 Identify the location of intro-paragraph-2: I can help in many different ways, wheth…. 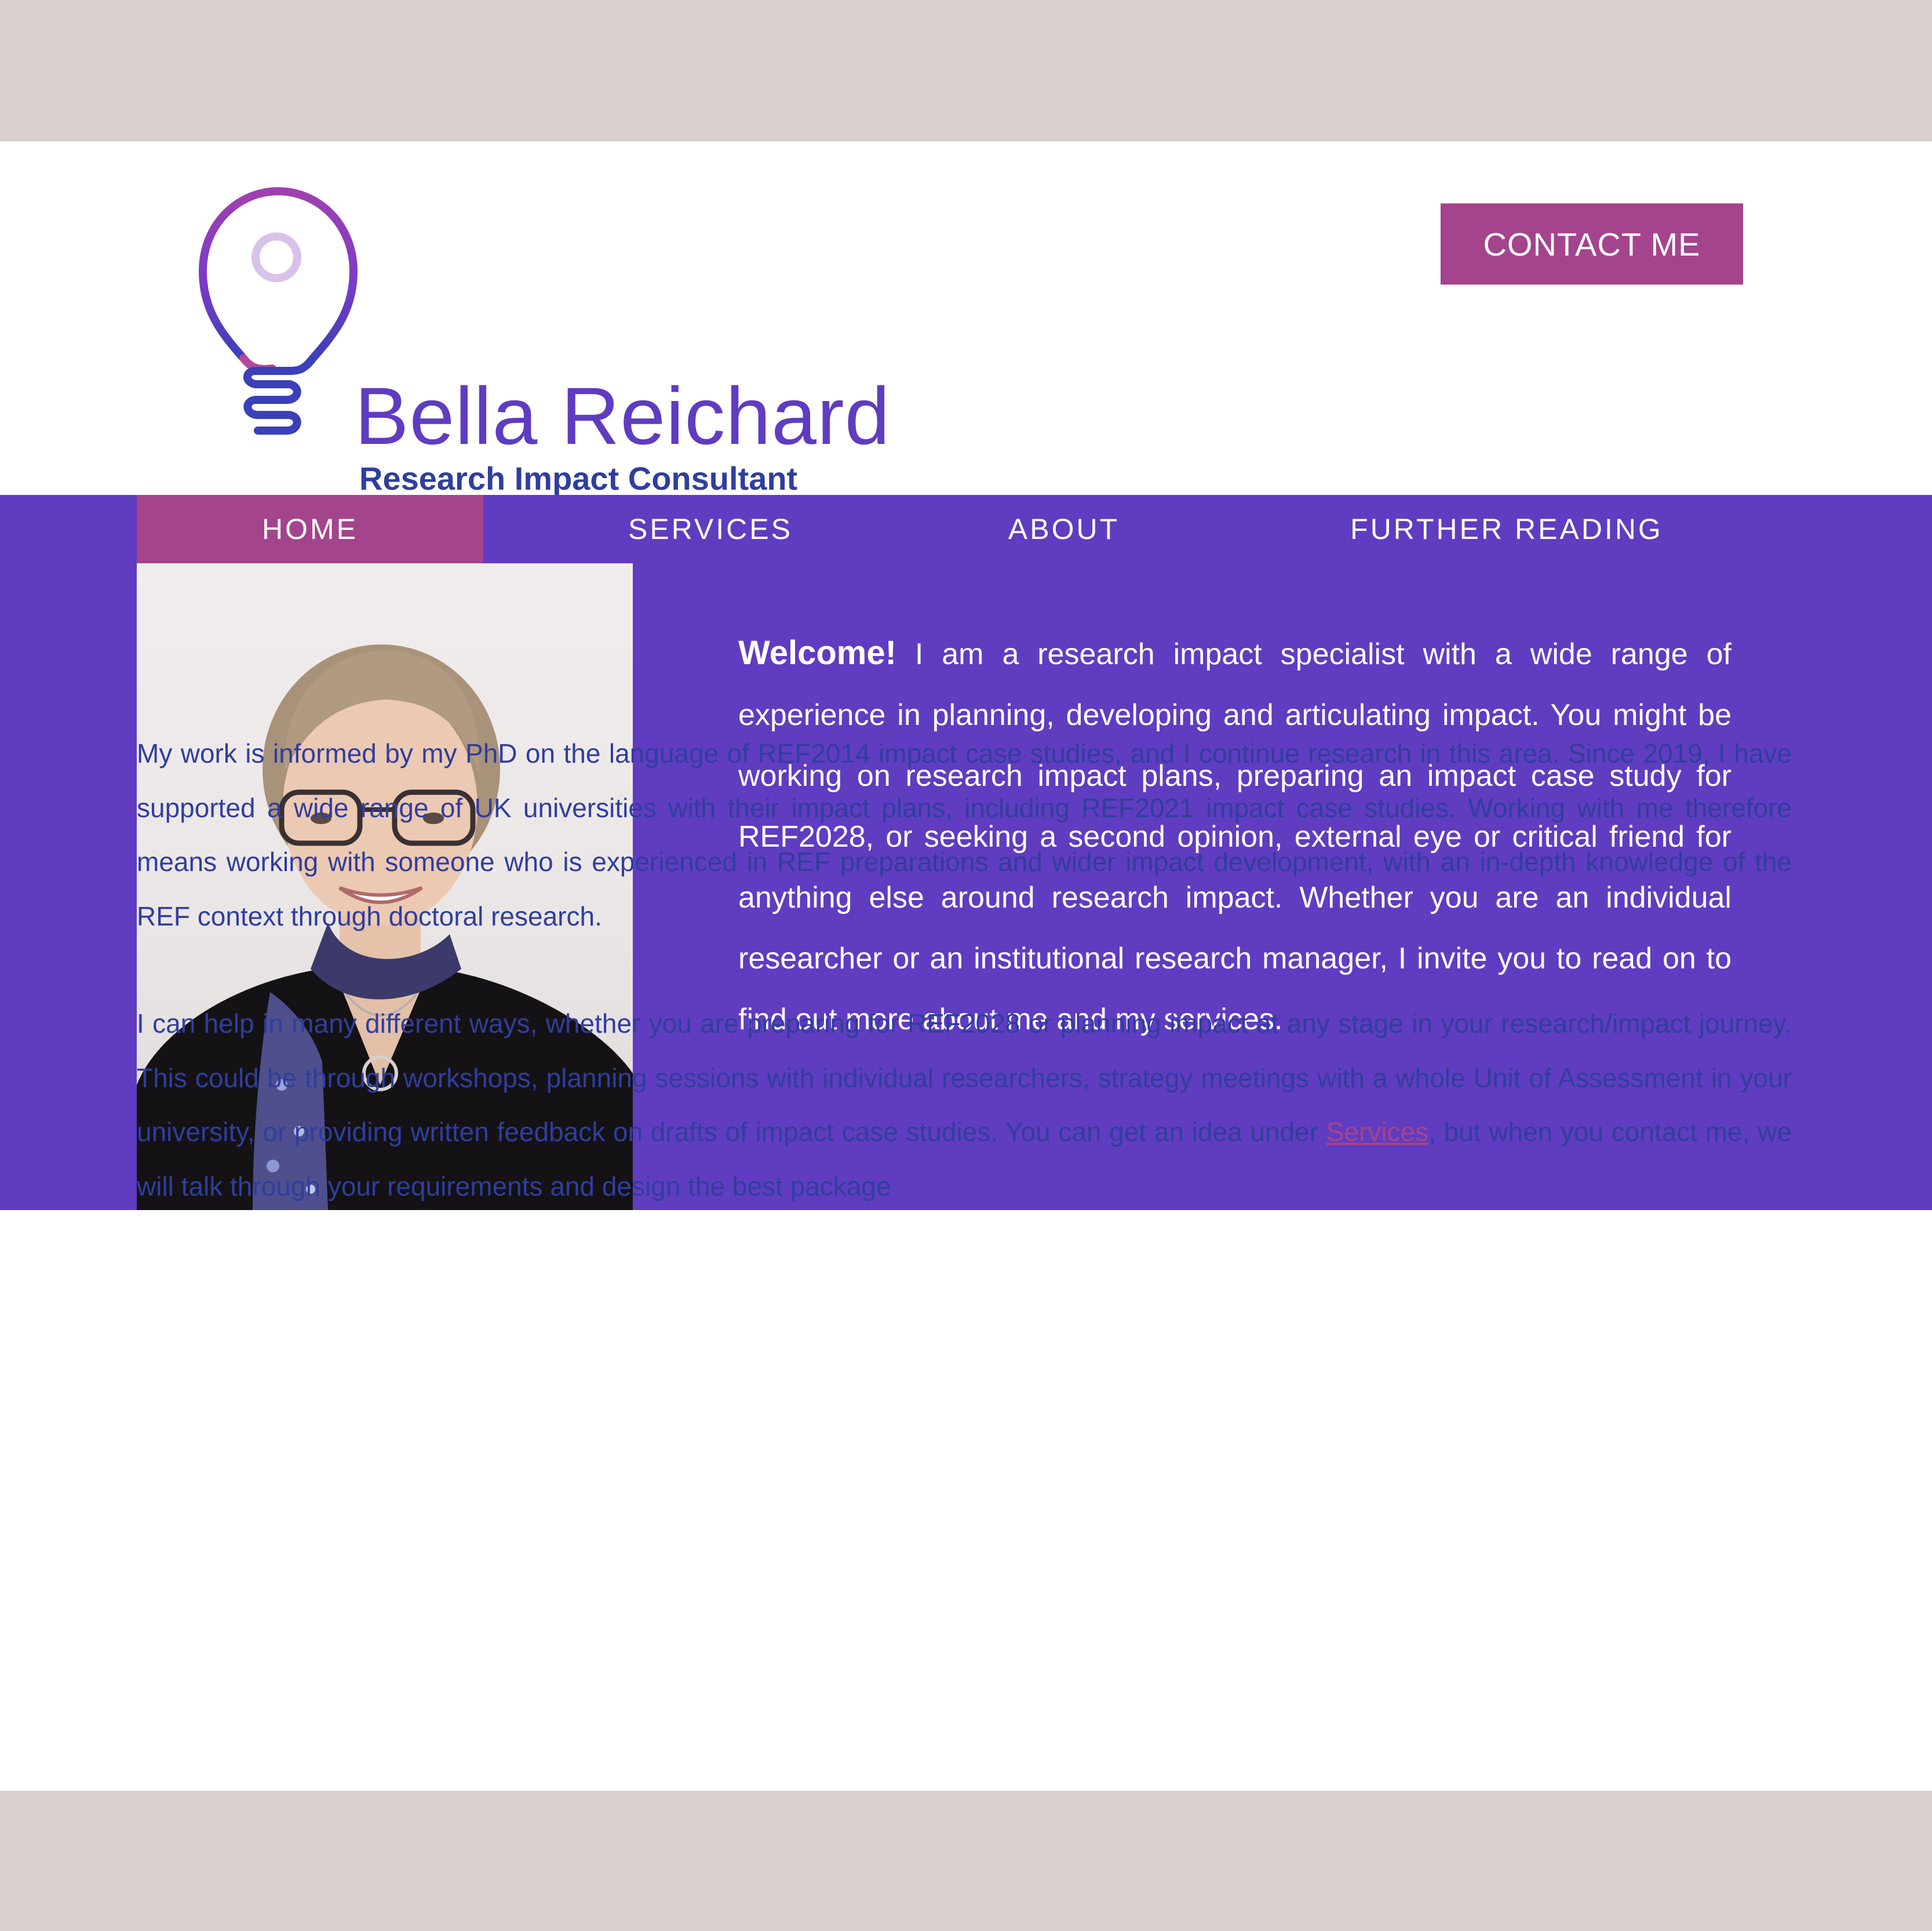
(965, 1105).